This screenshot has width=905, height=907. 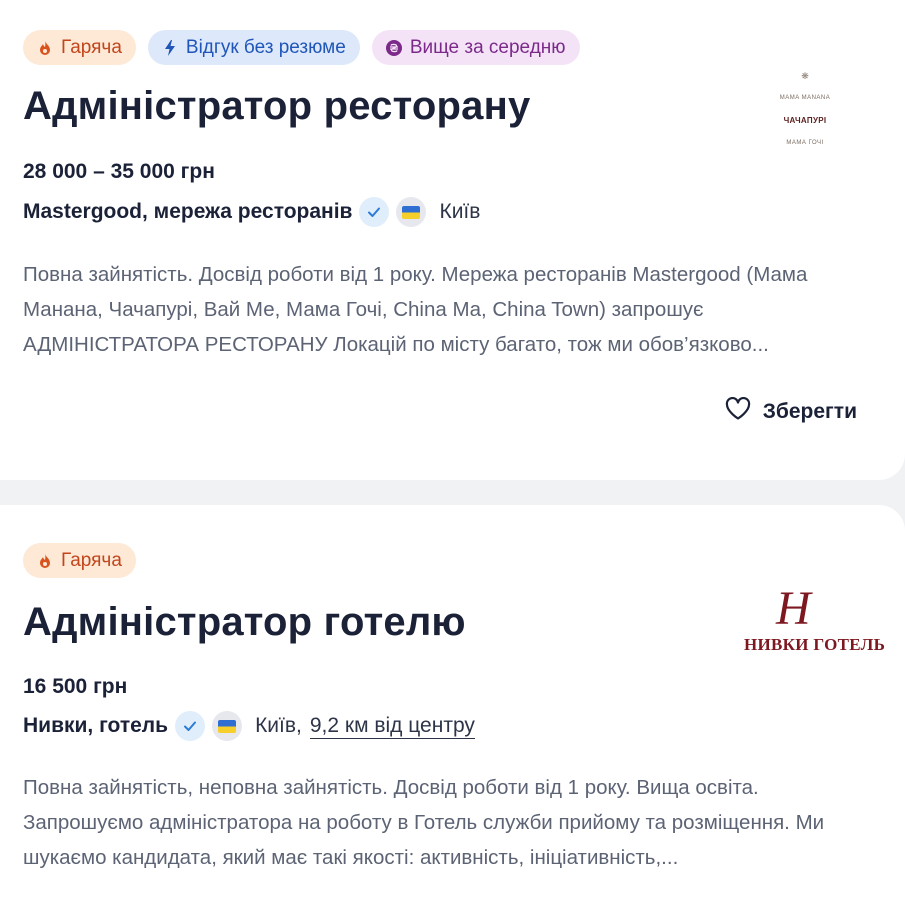 What do you see at coordinates (805, 121) in the screenshot?
I see `logo-main-text: ЧАЧАПУРІ` at bounding box center [805, 121].